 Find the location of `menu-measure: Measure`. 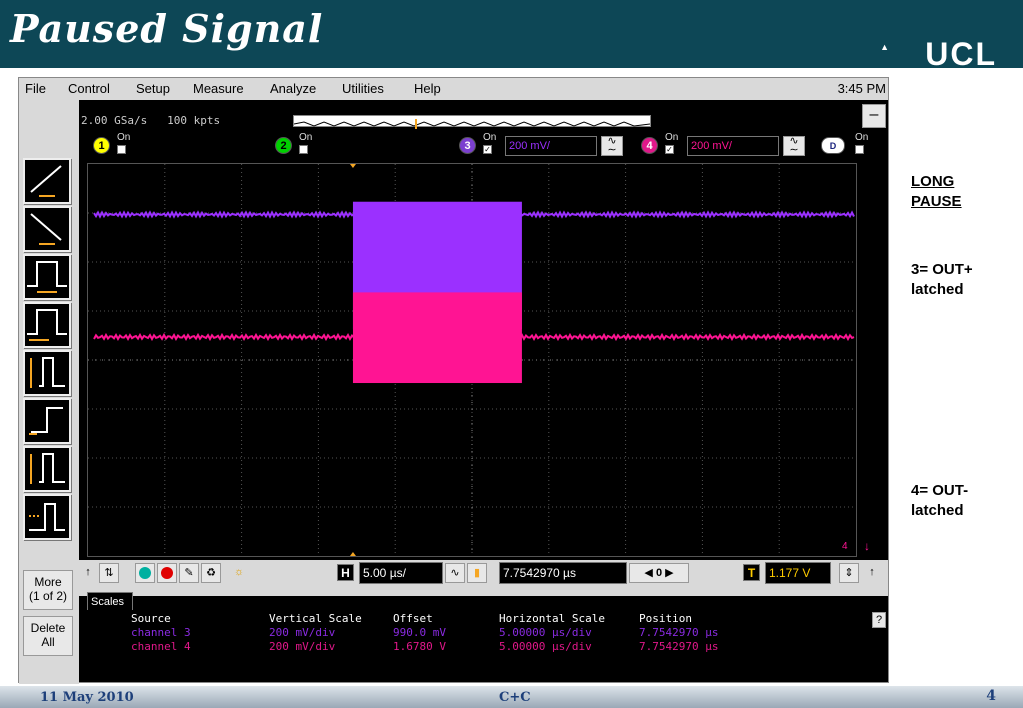

menu-measure: Measure is located at coordinates (218, 88).